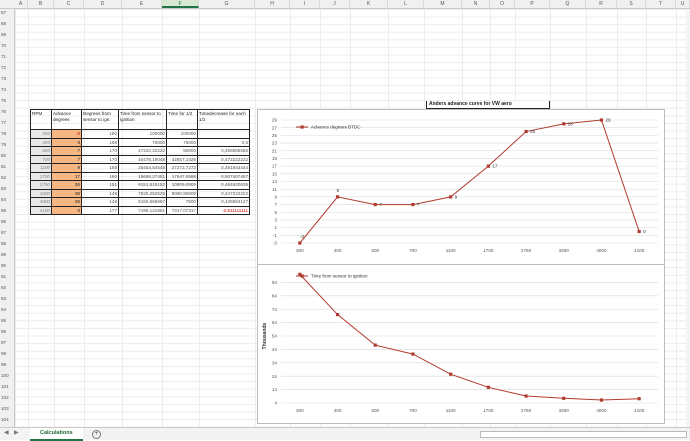  What do you see at coordinates (223, 168) in the screenshot?
I see `table-cell: 0,481944444` at bounding box center [223, 168].